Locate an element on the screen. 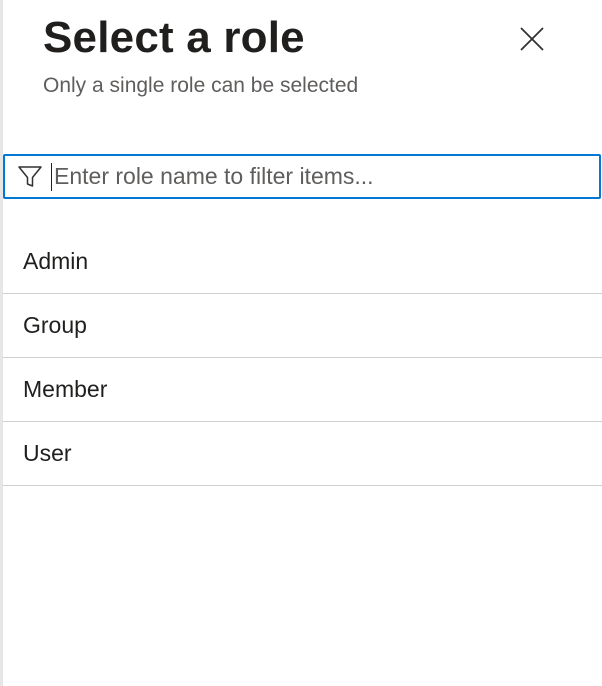 This screenshot has height=686, width=602. role-filter-input is located at coordinates (326, 176).